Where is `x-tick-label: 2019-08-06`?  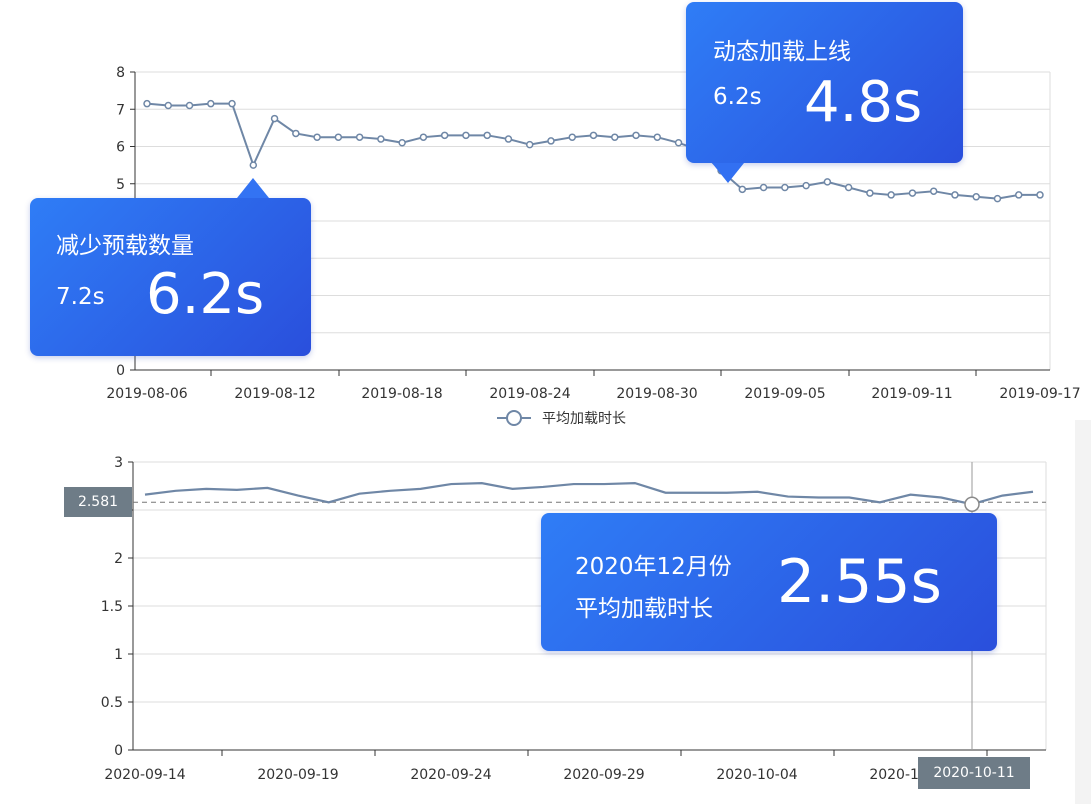
x-tick-label: 2019-08-06 is located at coordinates (146, 394).